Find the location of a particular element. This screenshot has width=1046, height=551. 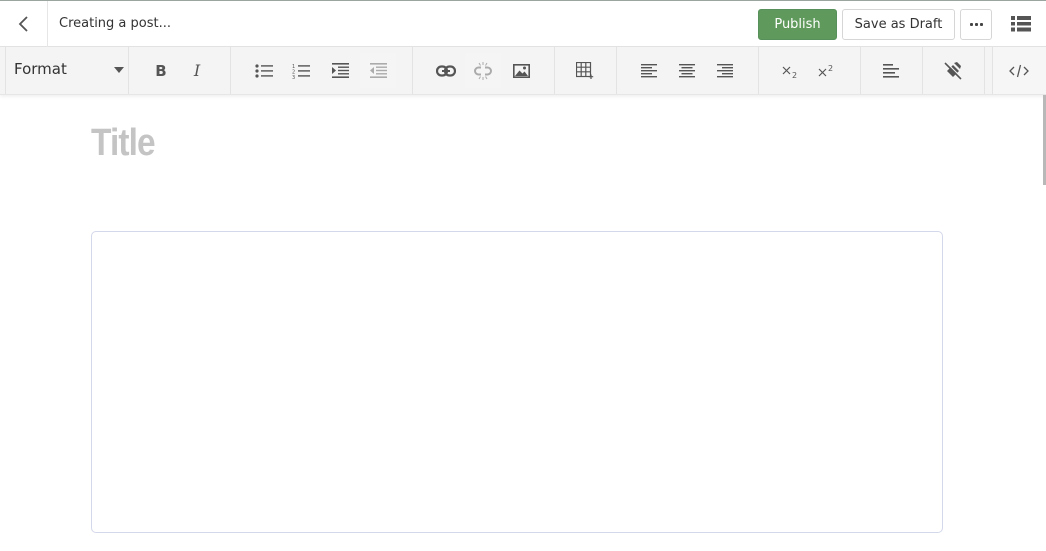

insert-image-button is located at coordinates (521, 70).